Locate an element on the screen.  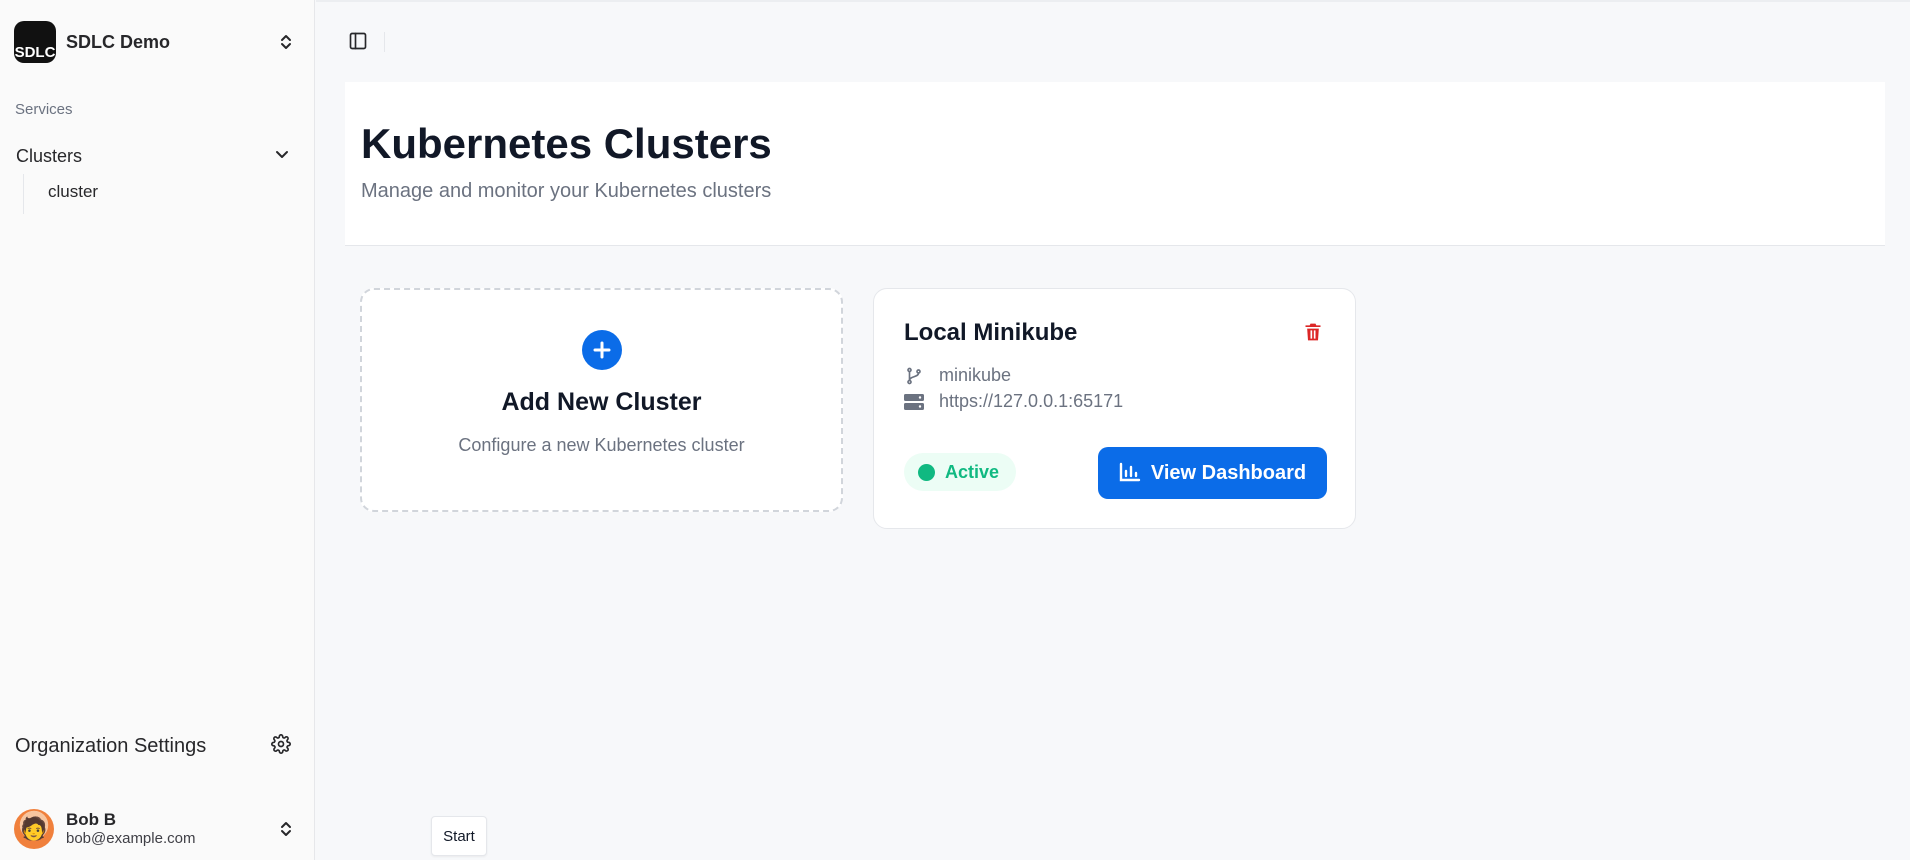
plus-circle-icon is located at coordinates (601, 350).